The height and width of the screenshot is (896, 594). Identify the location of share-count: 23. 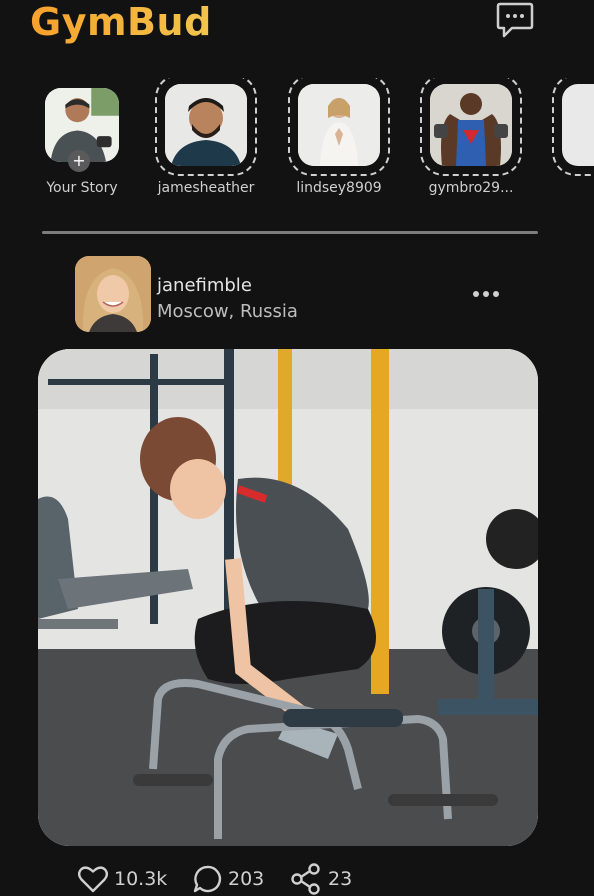
(340, 879).